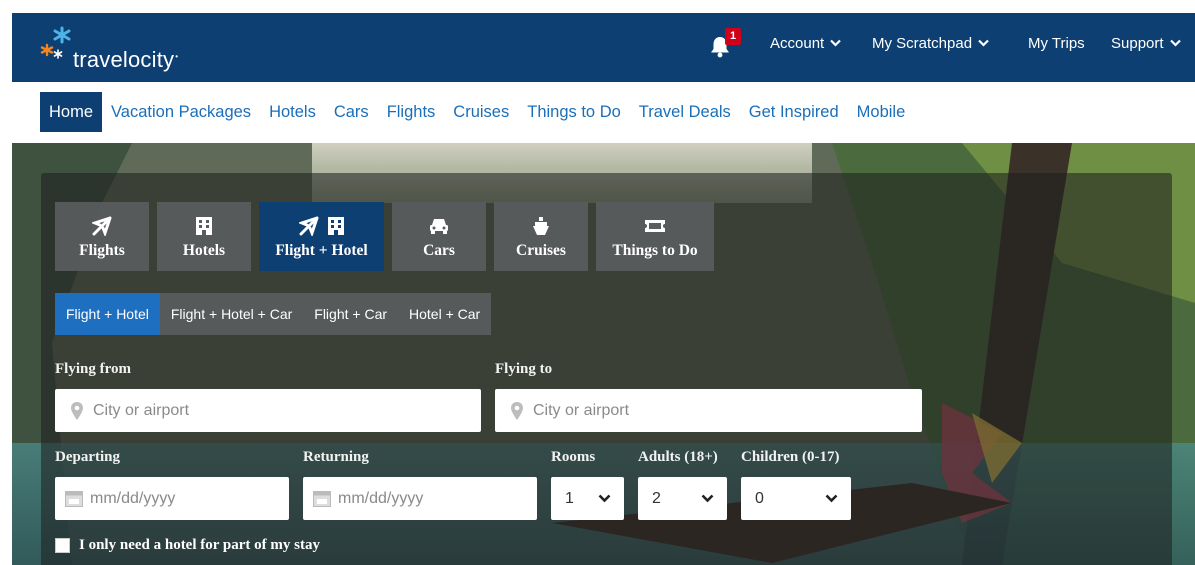  I want to click on tab-cars-label: Cars, so click(439, 250).